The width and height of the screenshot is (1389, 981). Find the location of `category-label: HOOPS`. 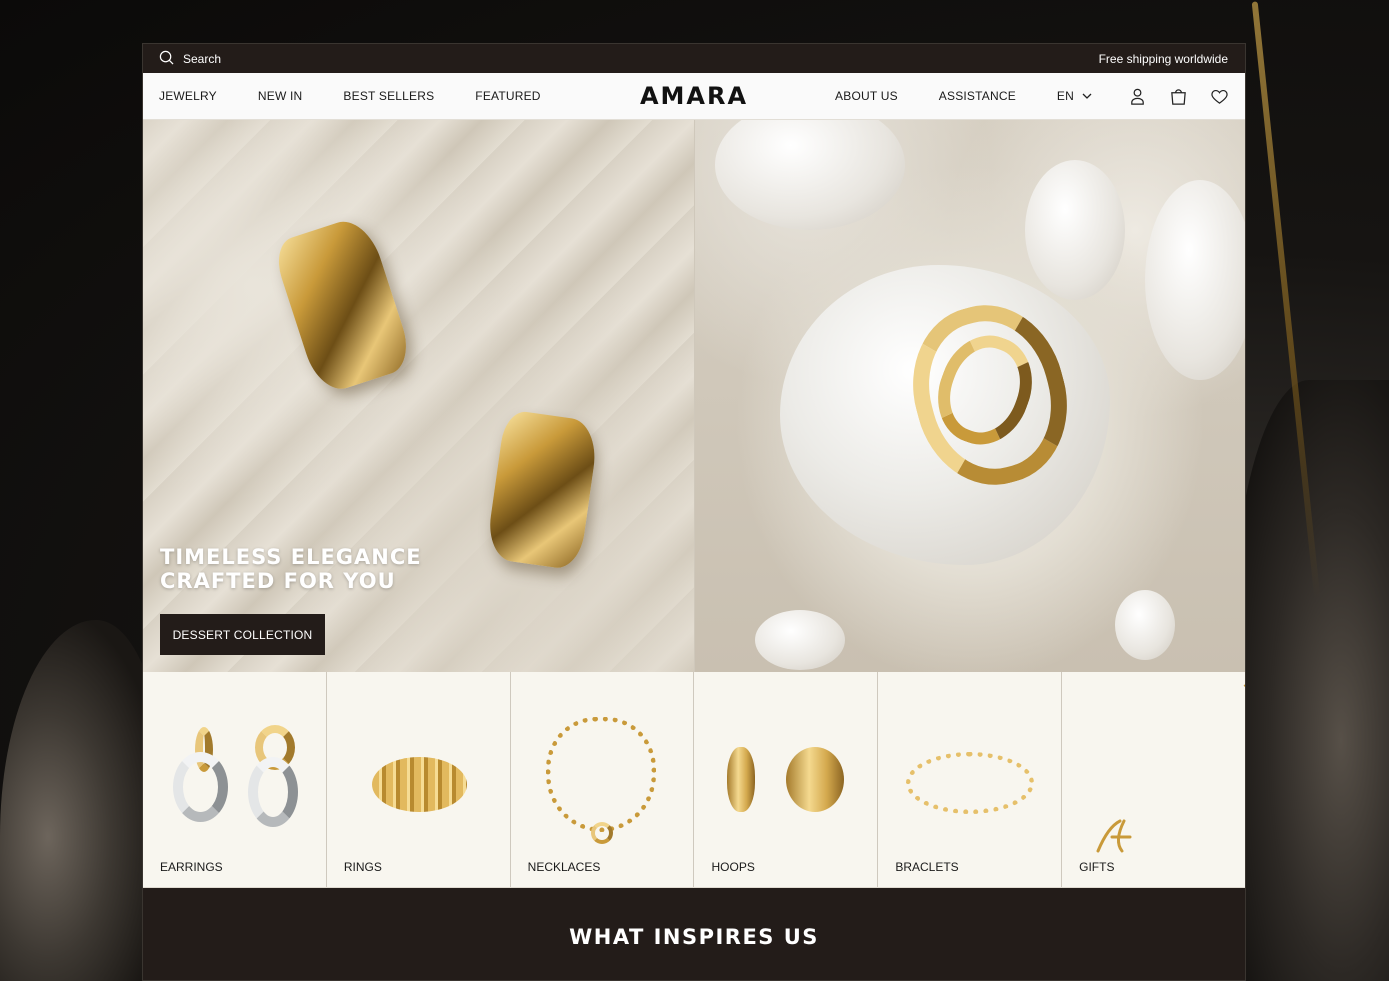

category-label: HOOPS is located at coordinates (733, 867).